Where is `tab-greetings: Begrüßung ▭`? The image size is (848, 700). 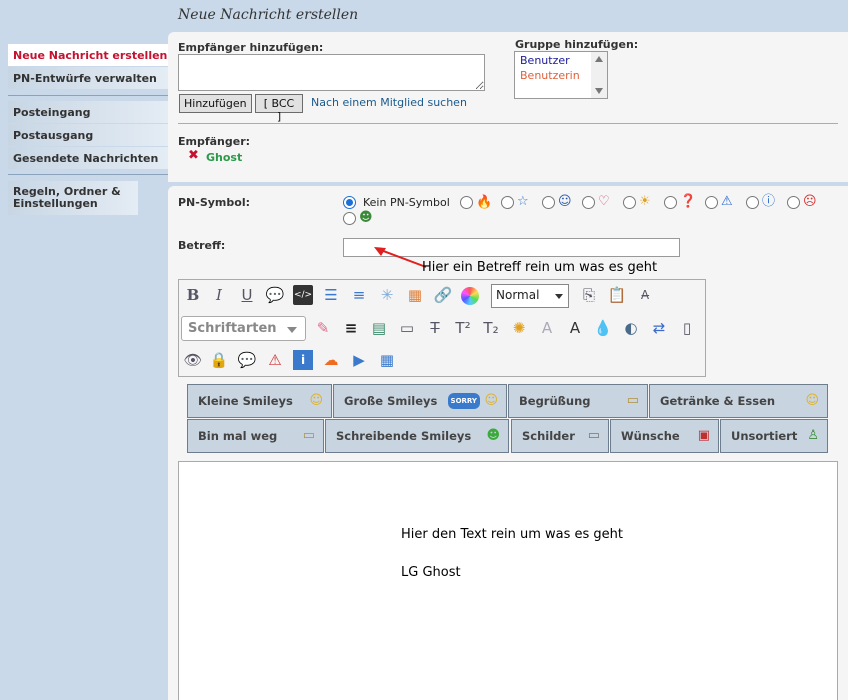 tab-greetings: Begrüßung ▭ is located at coordinates (578, 401).